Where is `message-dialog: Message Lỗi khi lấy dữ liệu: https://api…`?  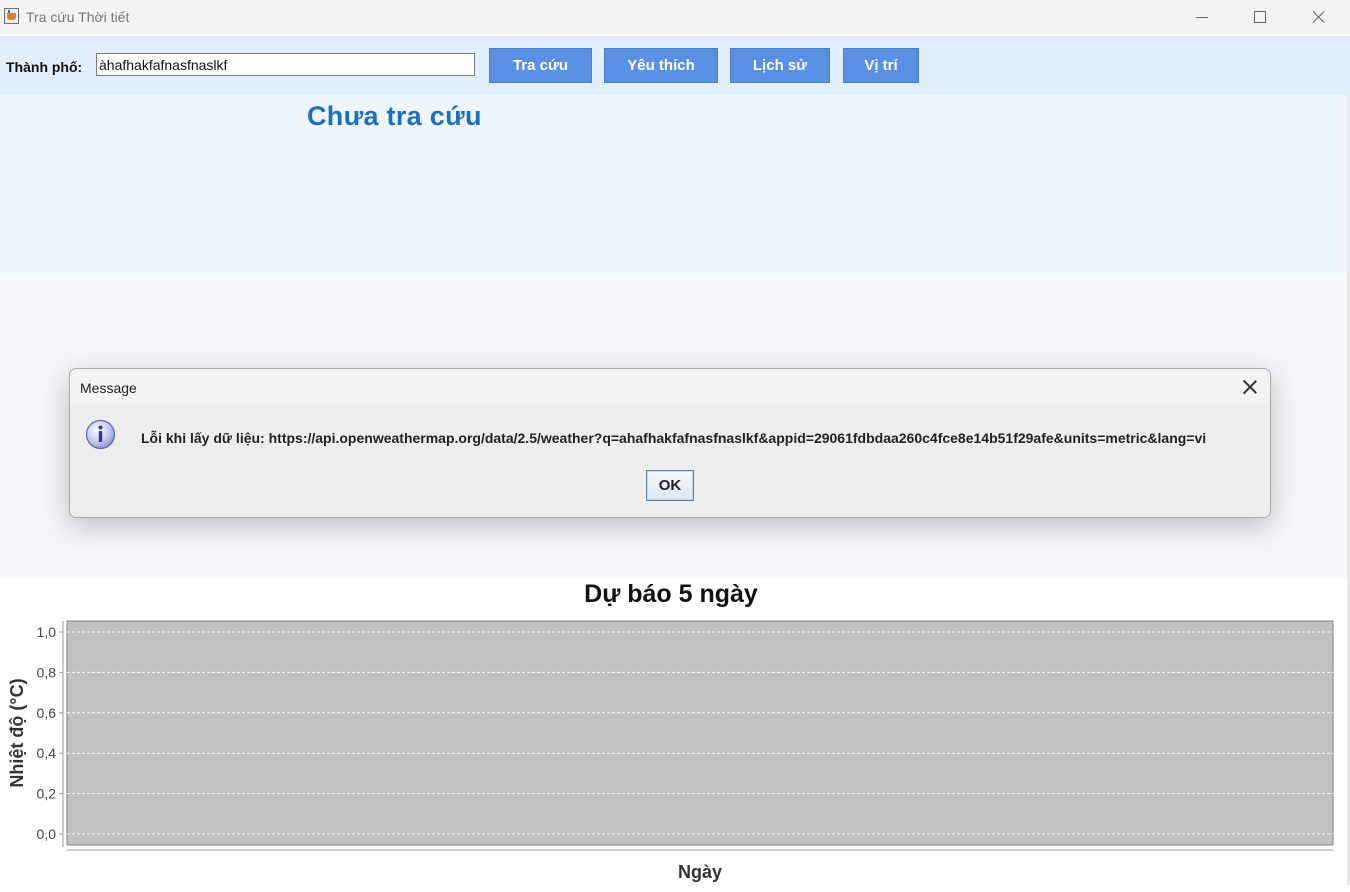 message-dialog: Message Lỗi khi lấy dữ liệu: https://api… is located at coordinates (670, 443).